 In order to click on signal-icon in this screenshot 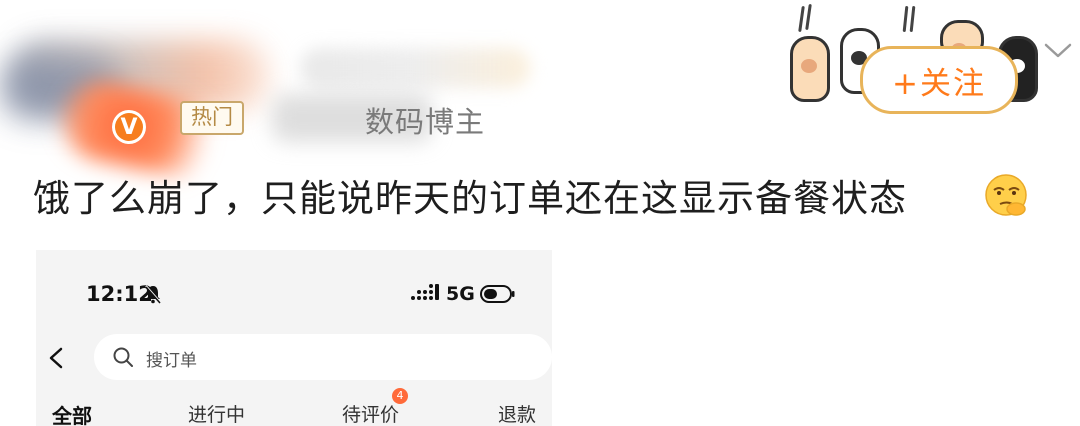, I will do `click(425, 292)`.